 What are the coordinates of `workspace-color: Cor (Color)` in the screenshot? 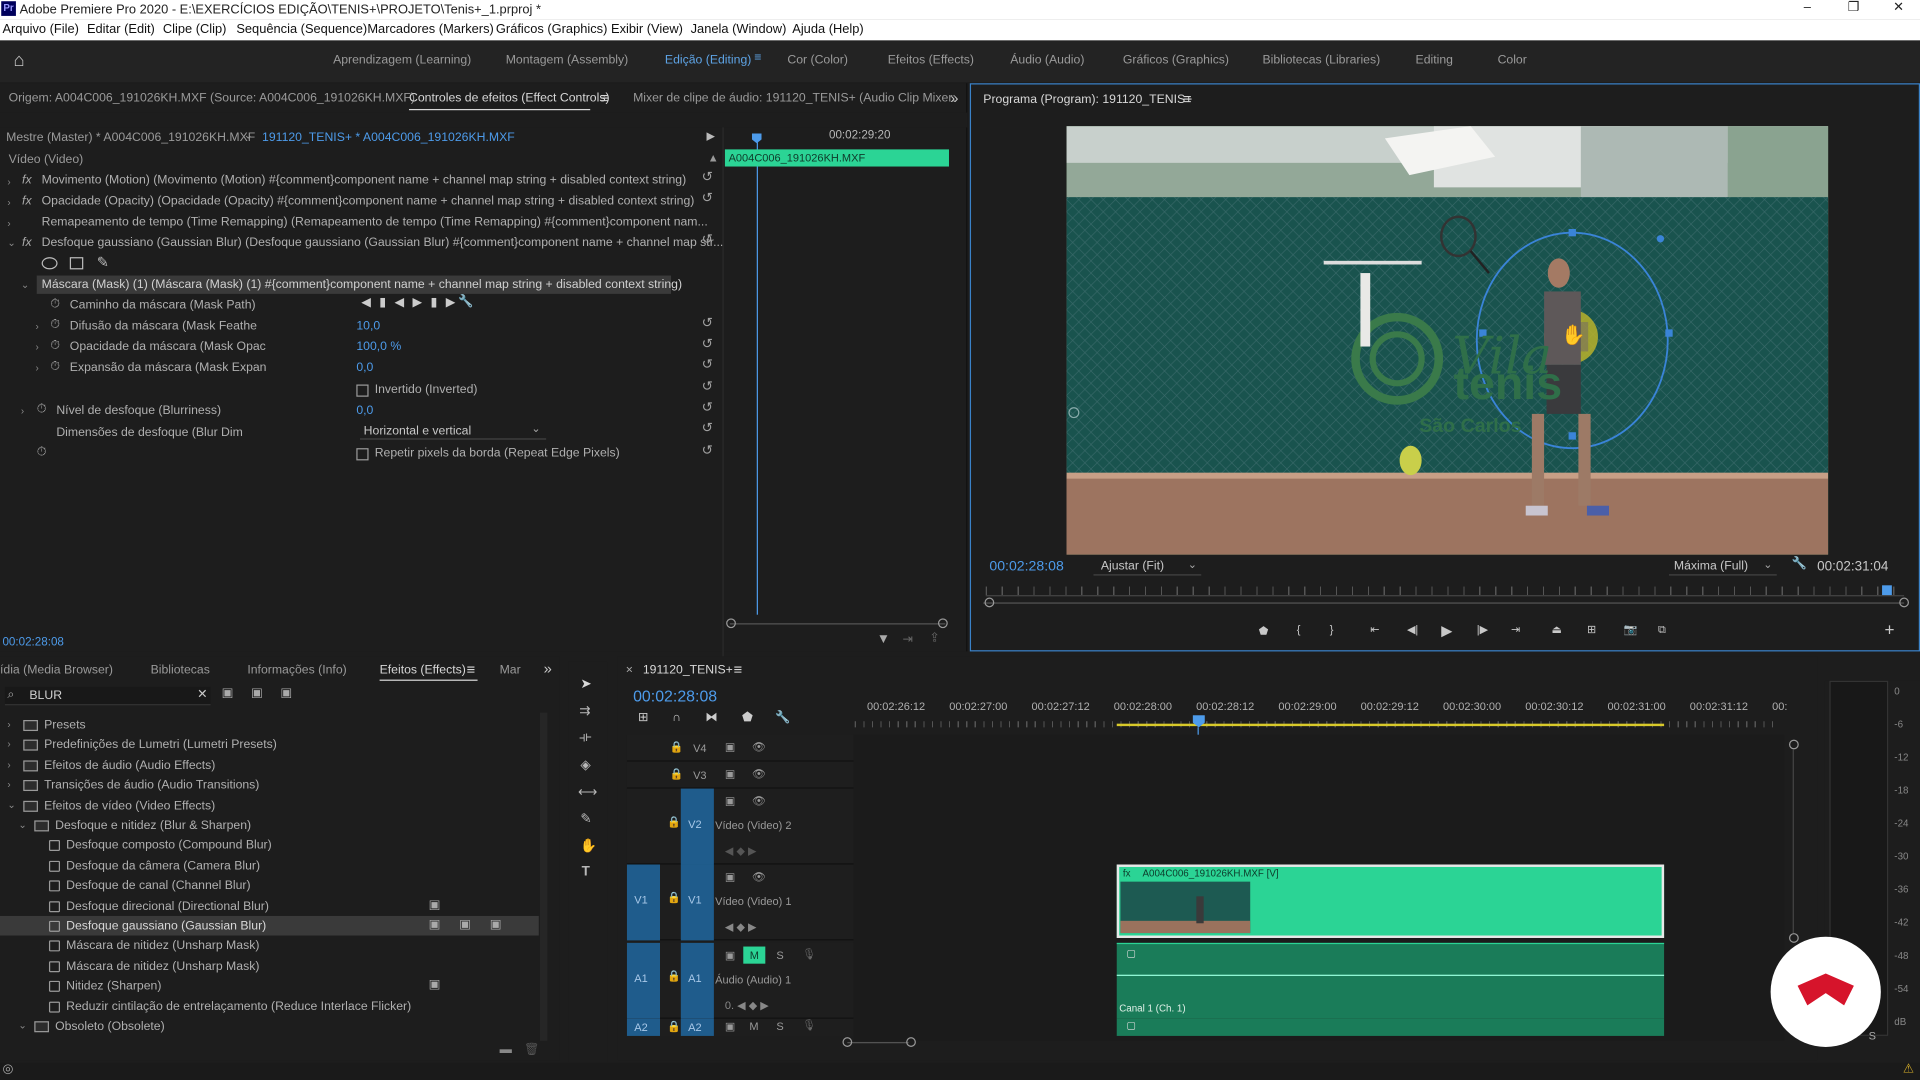 It's located at (817, 60).